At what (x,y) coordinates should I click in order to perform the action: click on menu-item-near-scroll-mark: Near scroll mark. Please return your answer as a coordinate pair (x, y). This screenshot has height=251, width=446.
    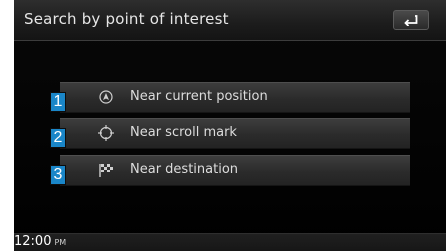
    Looking at the image, I should click on (235, 133).